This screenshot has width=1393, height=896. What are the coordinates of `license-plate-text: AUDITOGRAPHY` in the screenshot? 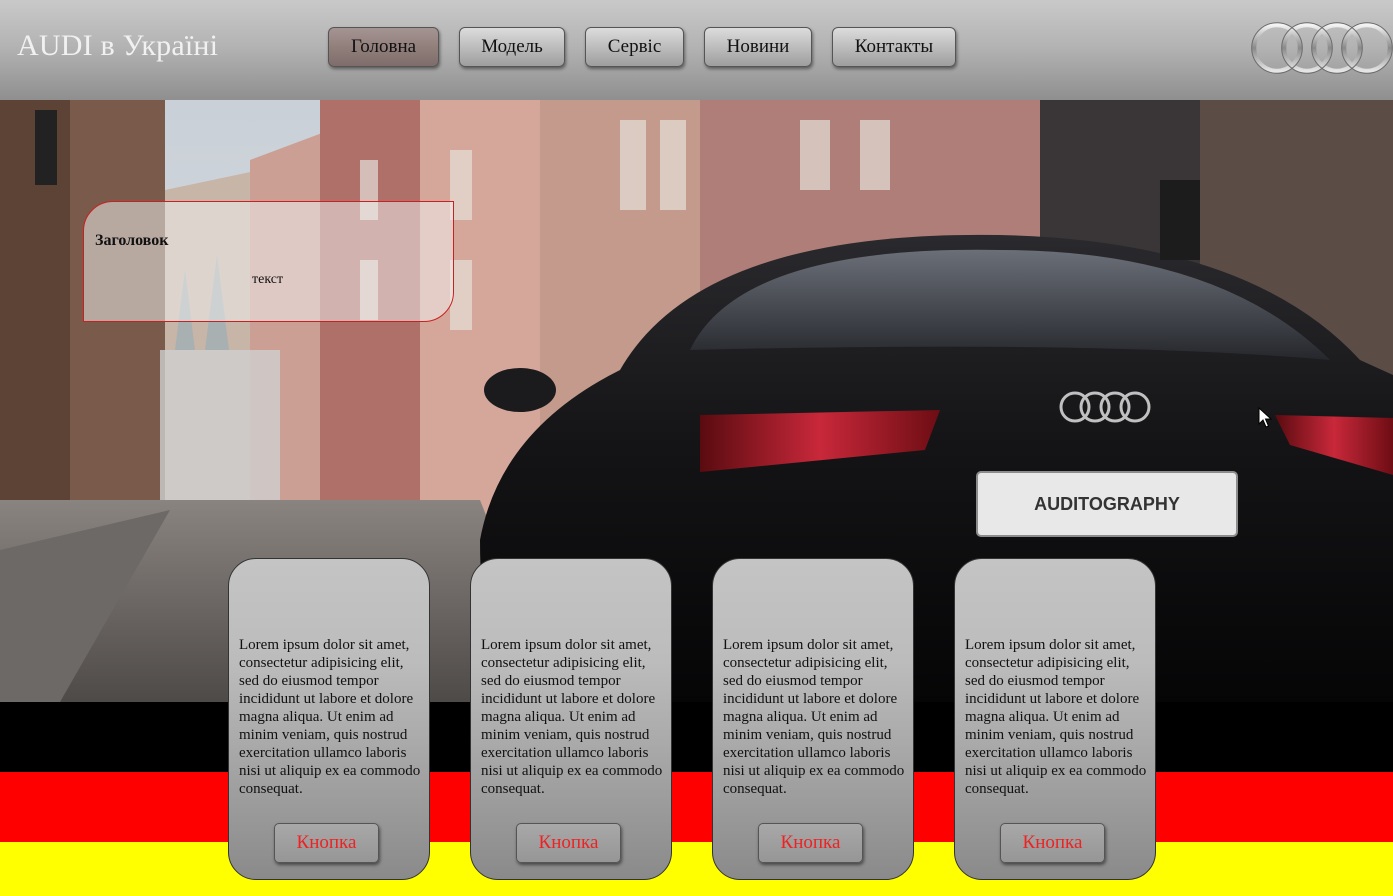 It's located at (1107, 504).